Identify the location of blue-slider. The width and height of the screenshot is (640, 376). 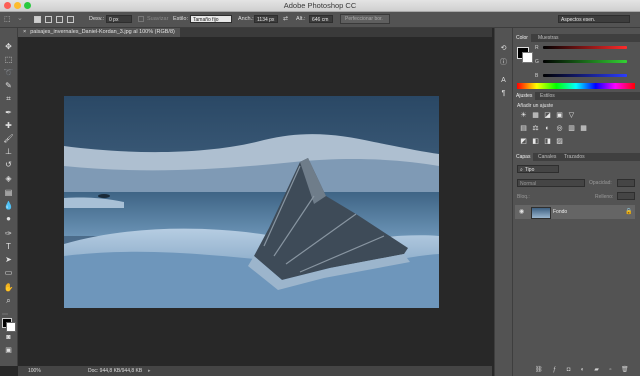
(585, 75).